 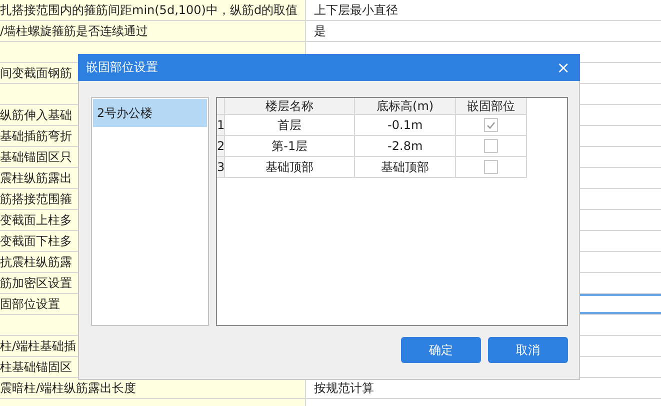 I want to click on table-cell: 首层, so click(x=290, y=125).